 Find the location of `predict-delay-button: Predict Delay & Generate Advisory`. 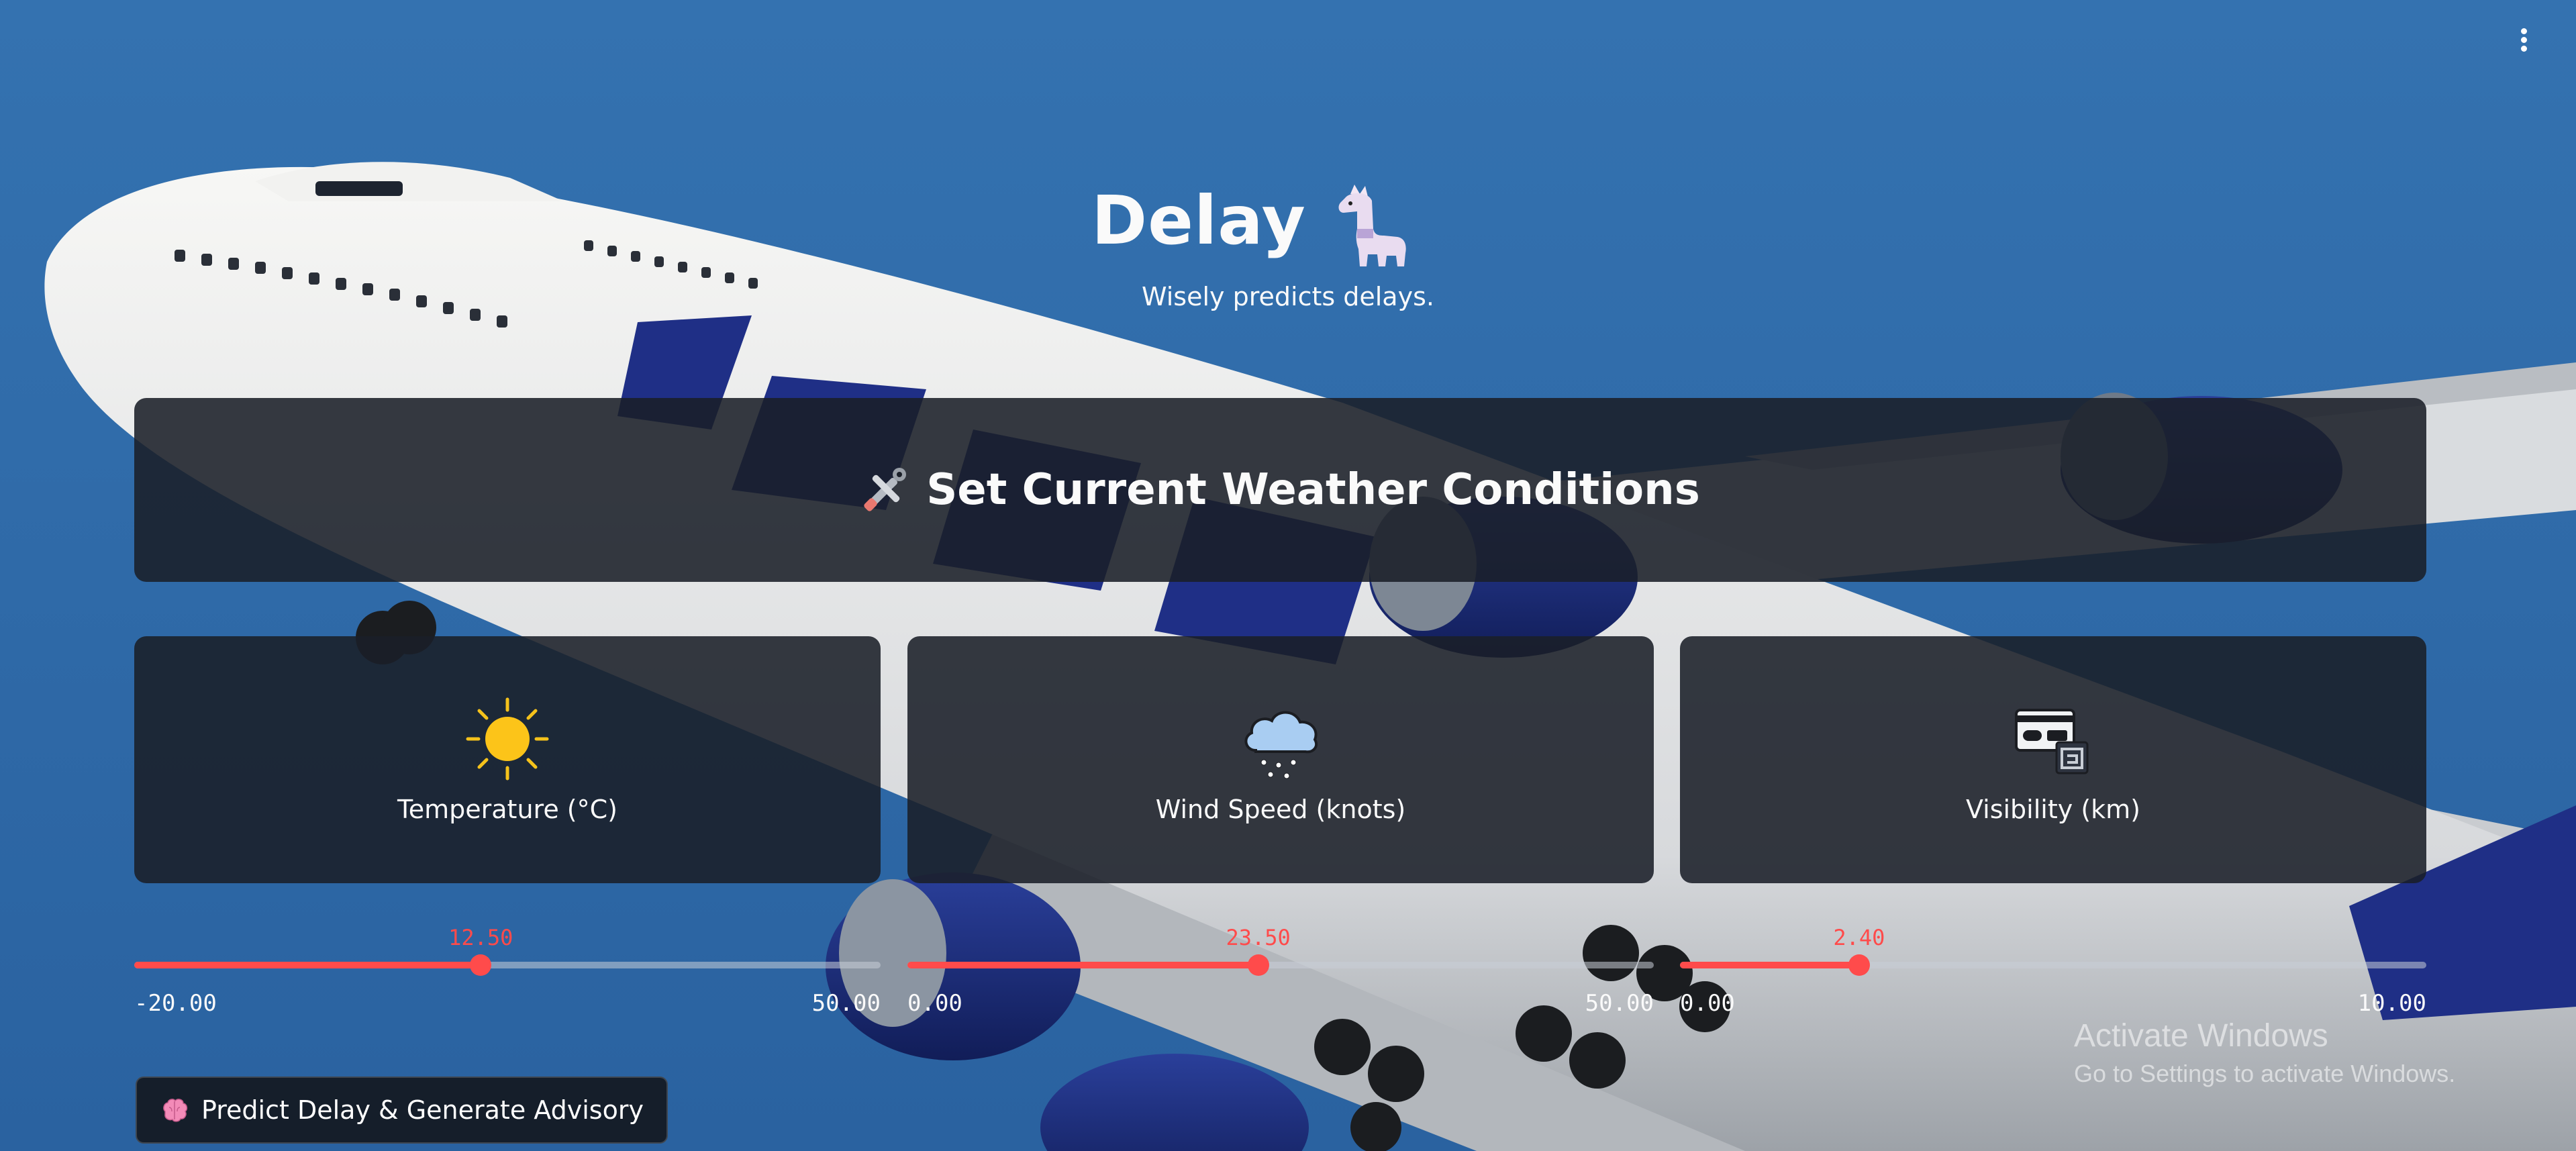

predict-delay-button: Predict Delay & Generate Advisory is located at coordinates (402, 1110).